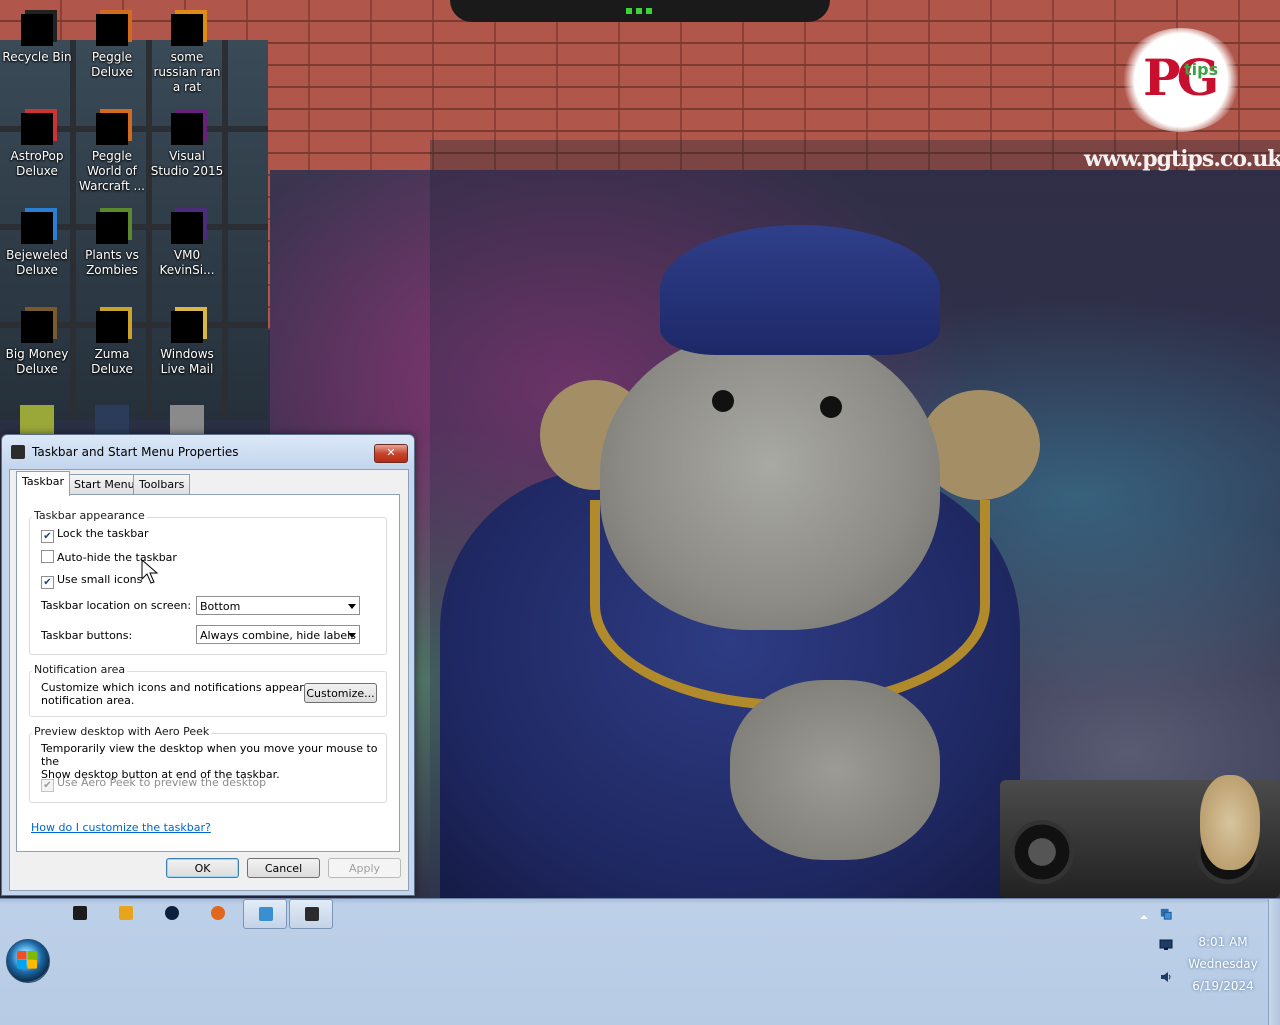 Image resolution: width=1280 pixels, height=1025 pixels. What do you see at coordinates (153, 784) in the screenshot?
I see `aero-peek-checkbox: ✔ Use Aero Peek to preview the desktop` at bounding box center [153, 784].